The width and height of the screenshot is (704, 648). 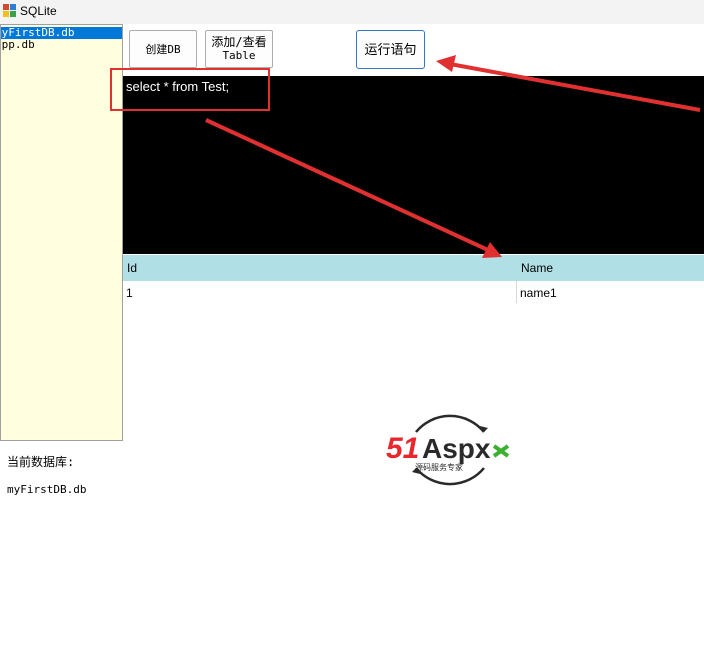 What do you see at coordinates (402, 448) in the screenshot?
I see `logo-number: 51` at bounding box center [402, 448].